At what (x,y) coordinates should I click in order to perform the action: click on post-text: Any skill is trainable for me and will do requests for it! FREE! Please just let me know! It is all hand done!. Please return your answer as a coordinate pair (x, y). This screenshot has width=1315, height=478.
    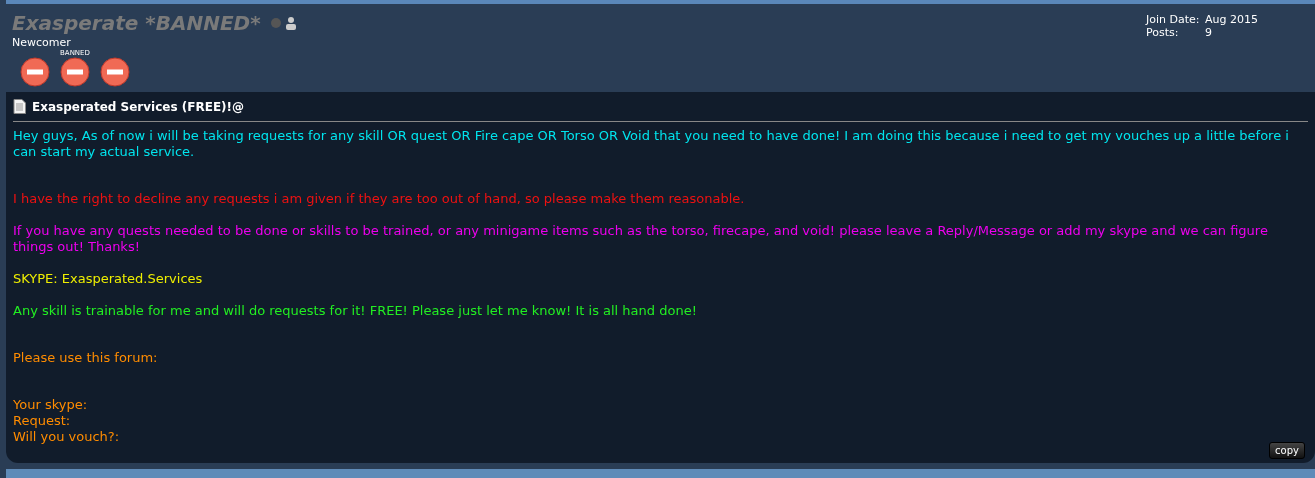
    Looking at the image, I should click on (355, 311).